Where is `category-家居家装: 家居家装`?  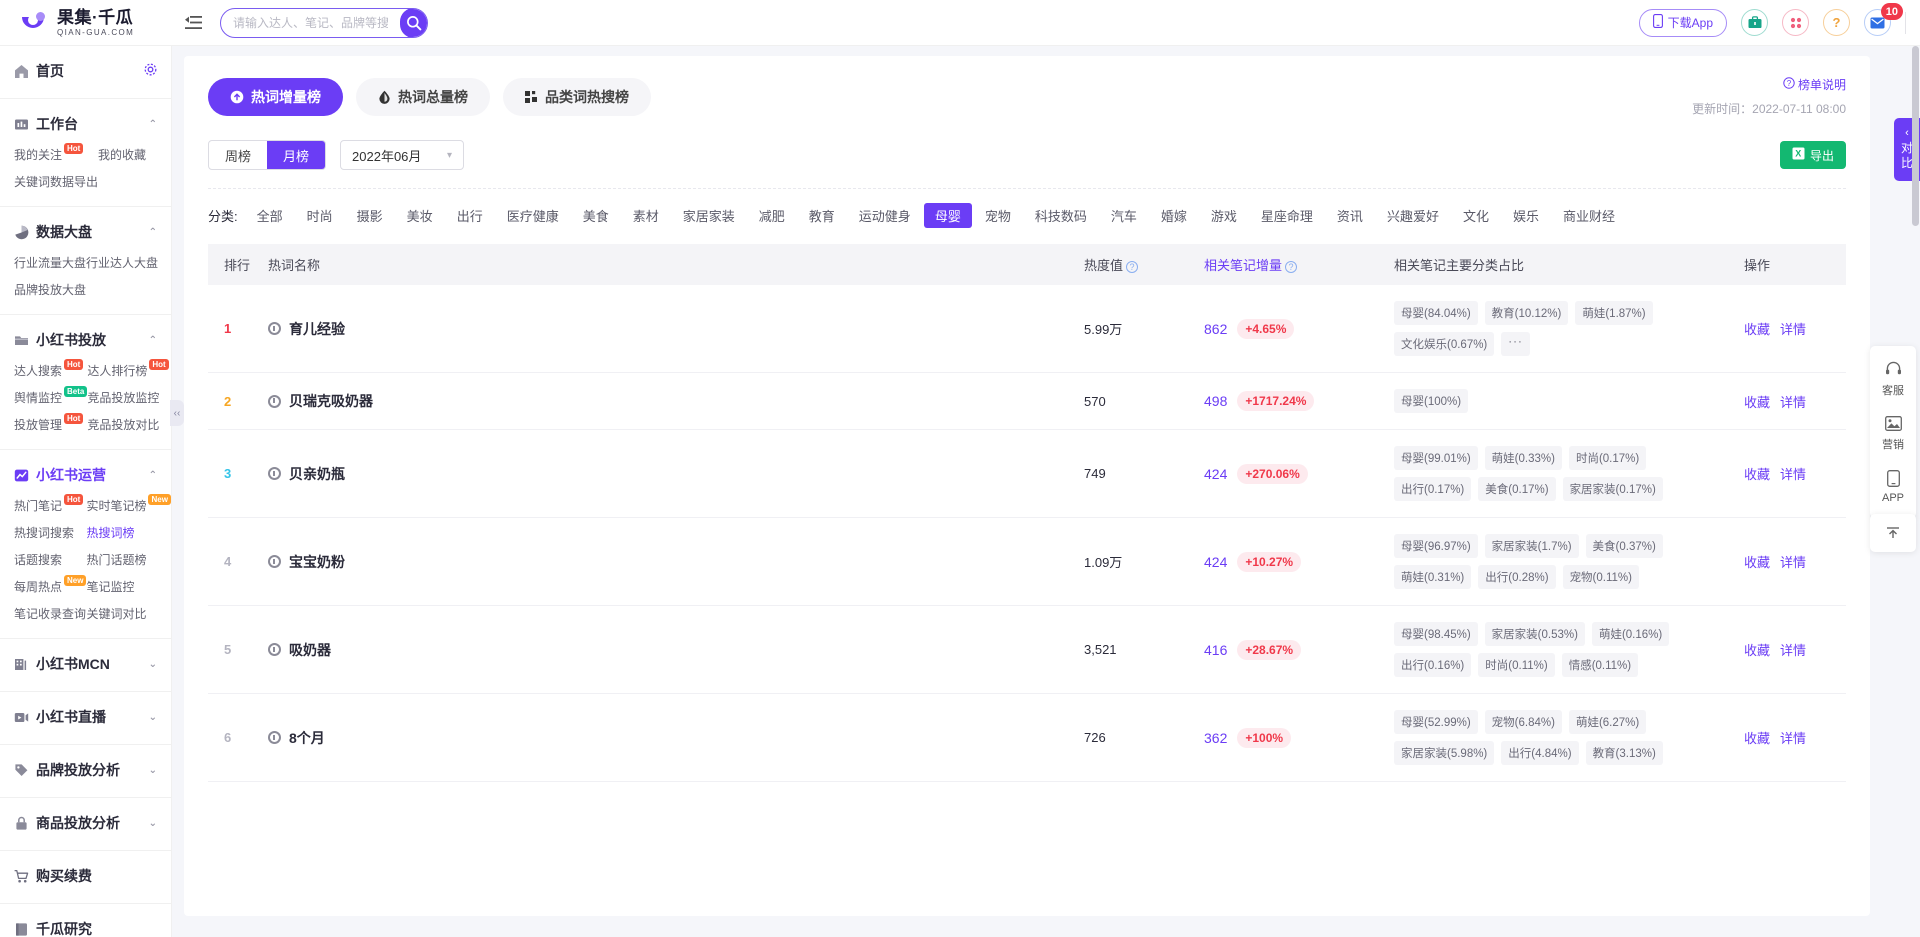
category-家居家装: 家居家装 is located at coordinates (709, 215).